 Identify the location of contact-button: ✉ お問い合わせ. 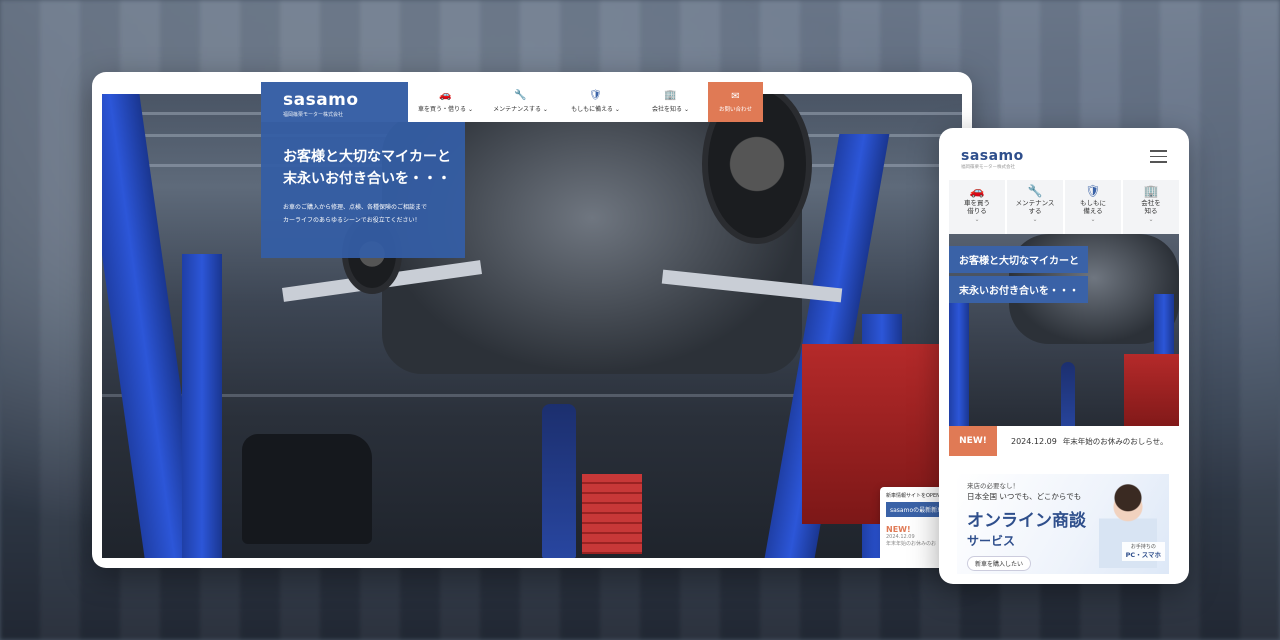
(735, 102).